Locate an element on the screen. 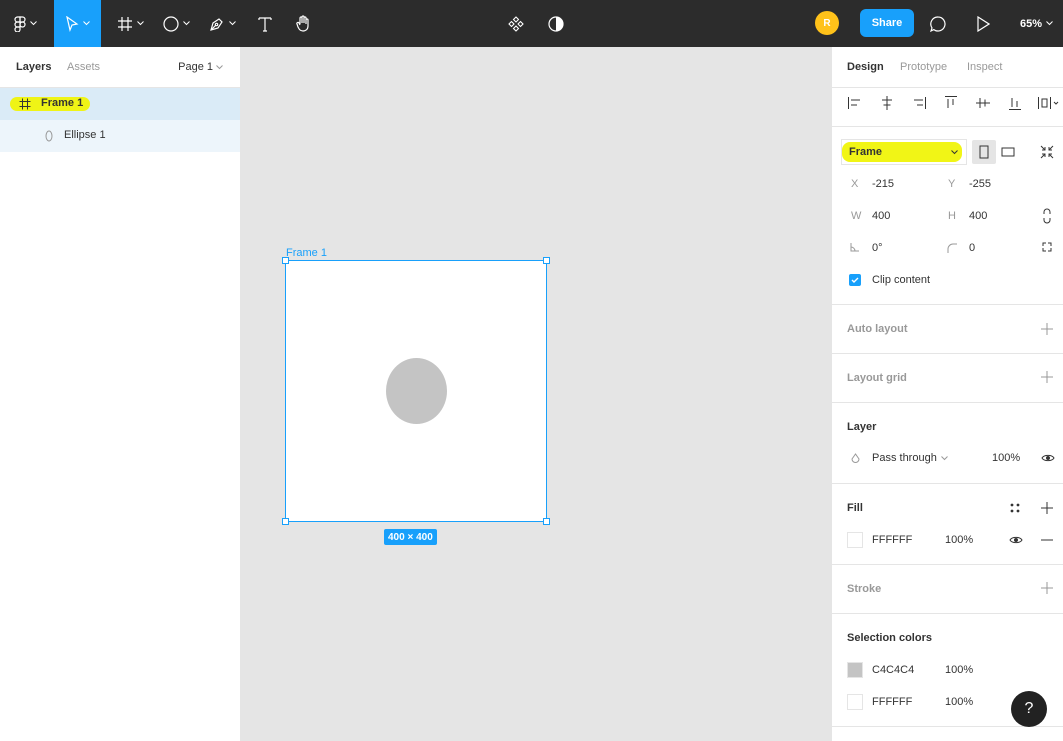 The width and height of the screenshot is (1063, 741). add-auto-layout-icon is located at coordinates (1047, 329).